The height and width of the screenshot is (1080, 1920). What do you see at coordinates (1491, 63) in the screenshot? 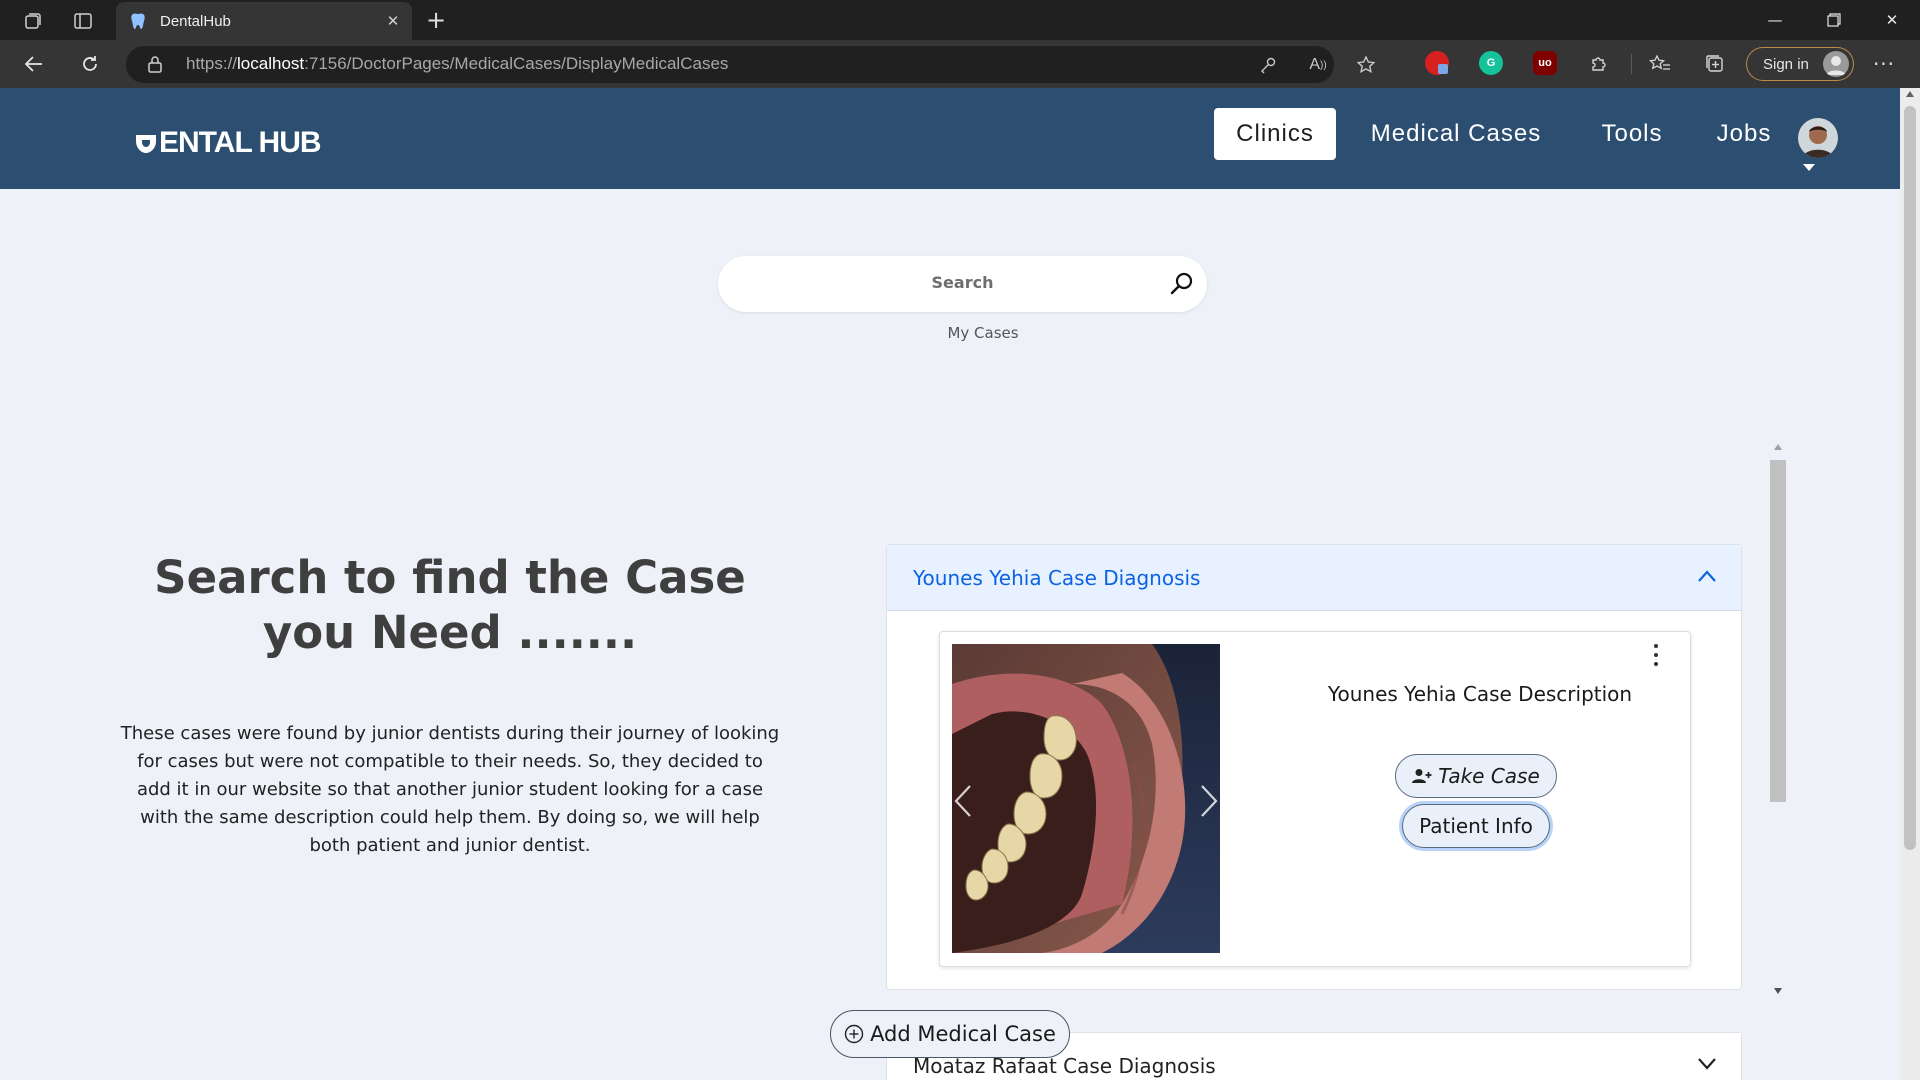
I see `grammarly-extension-icon: G` at bounding box center [1491, 63].